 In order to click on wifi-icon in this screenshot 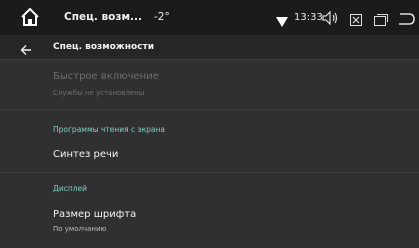, I will do `click(282, 21)`.